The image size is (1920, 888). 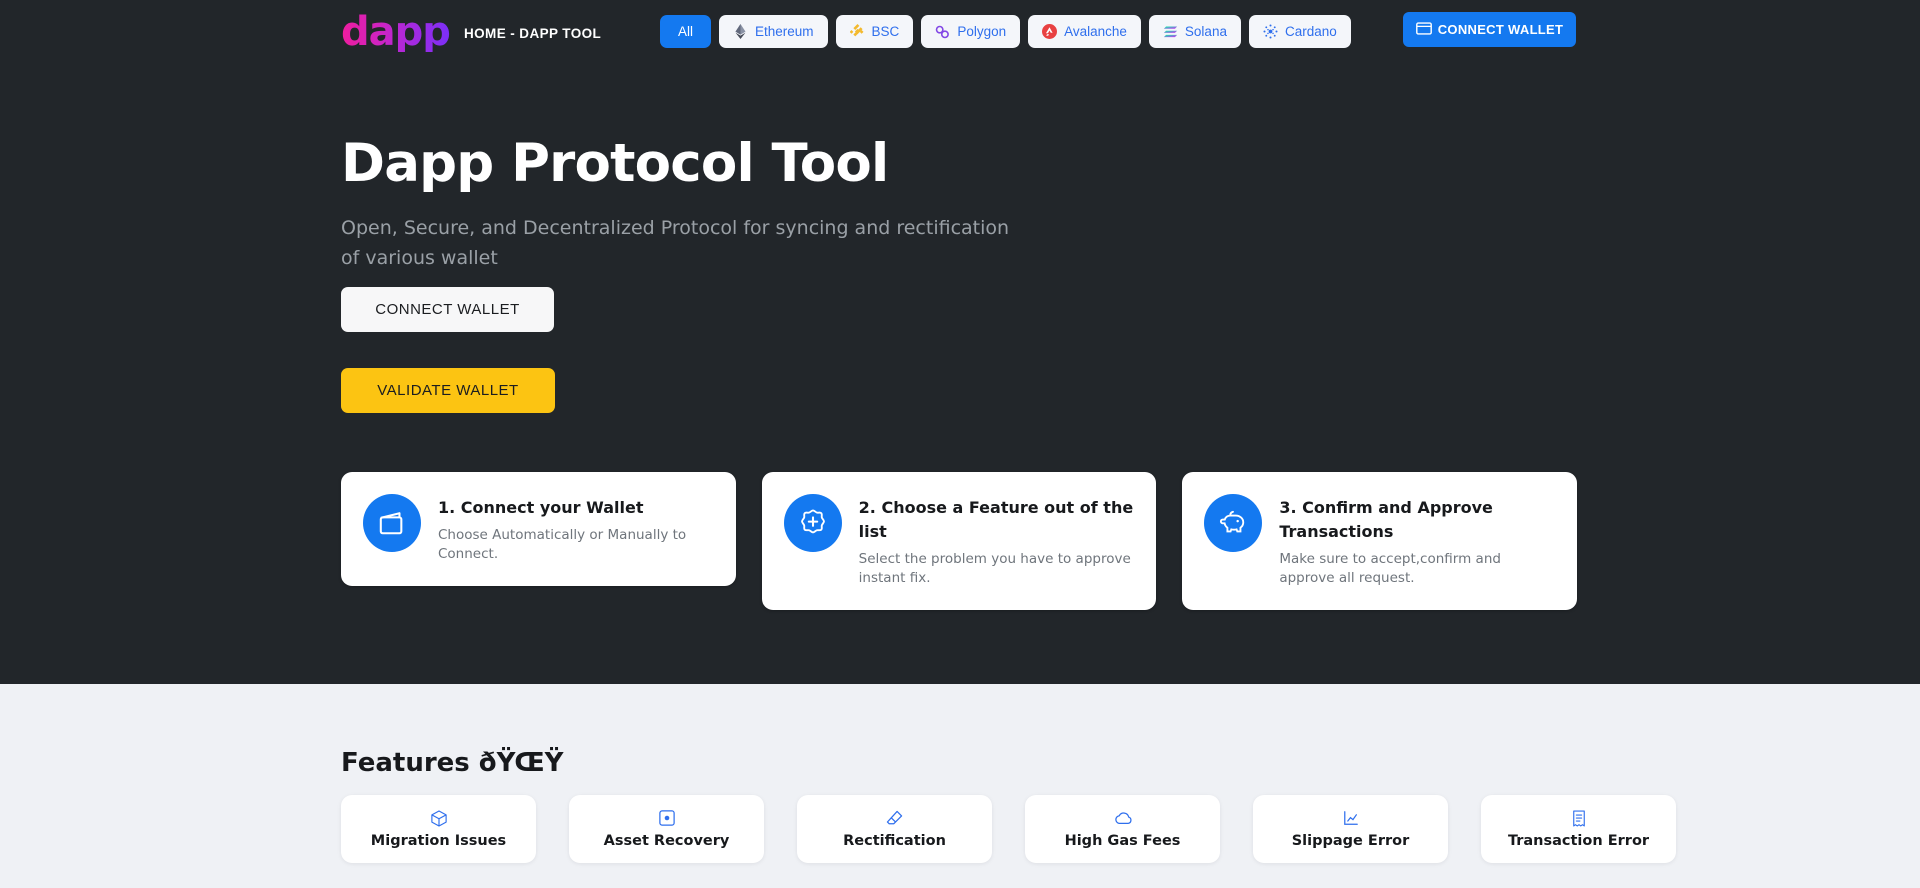 I want to click on chart-icon, so click(x=1351, y=818).